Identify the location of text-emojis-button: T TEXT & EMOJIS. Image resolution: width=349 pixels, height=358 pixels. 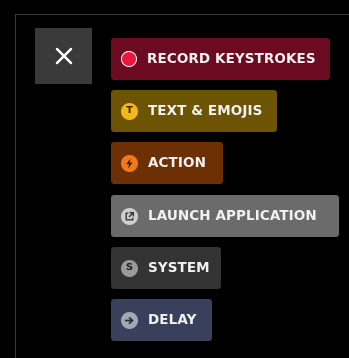
(194, 111).